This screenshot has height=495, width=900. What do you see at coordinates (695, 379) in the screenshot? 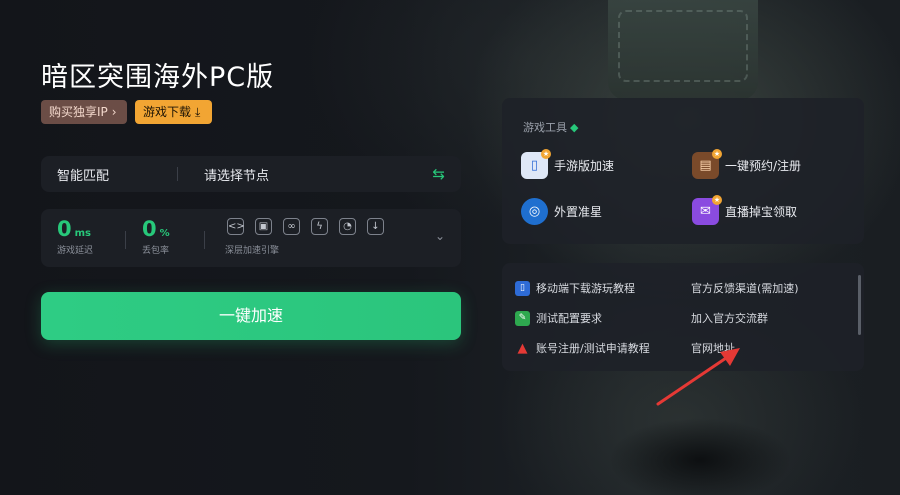
I see `arrow-line` at bounding box center [695, 379].